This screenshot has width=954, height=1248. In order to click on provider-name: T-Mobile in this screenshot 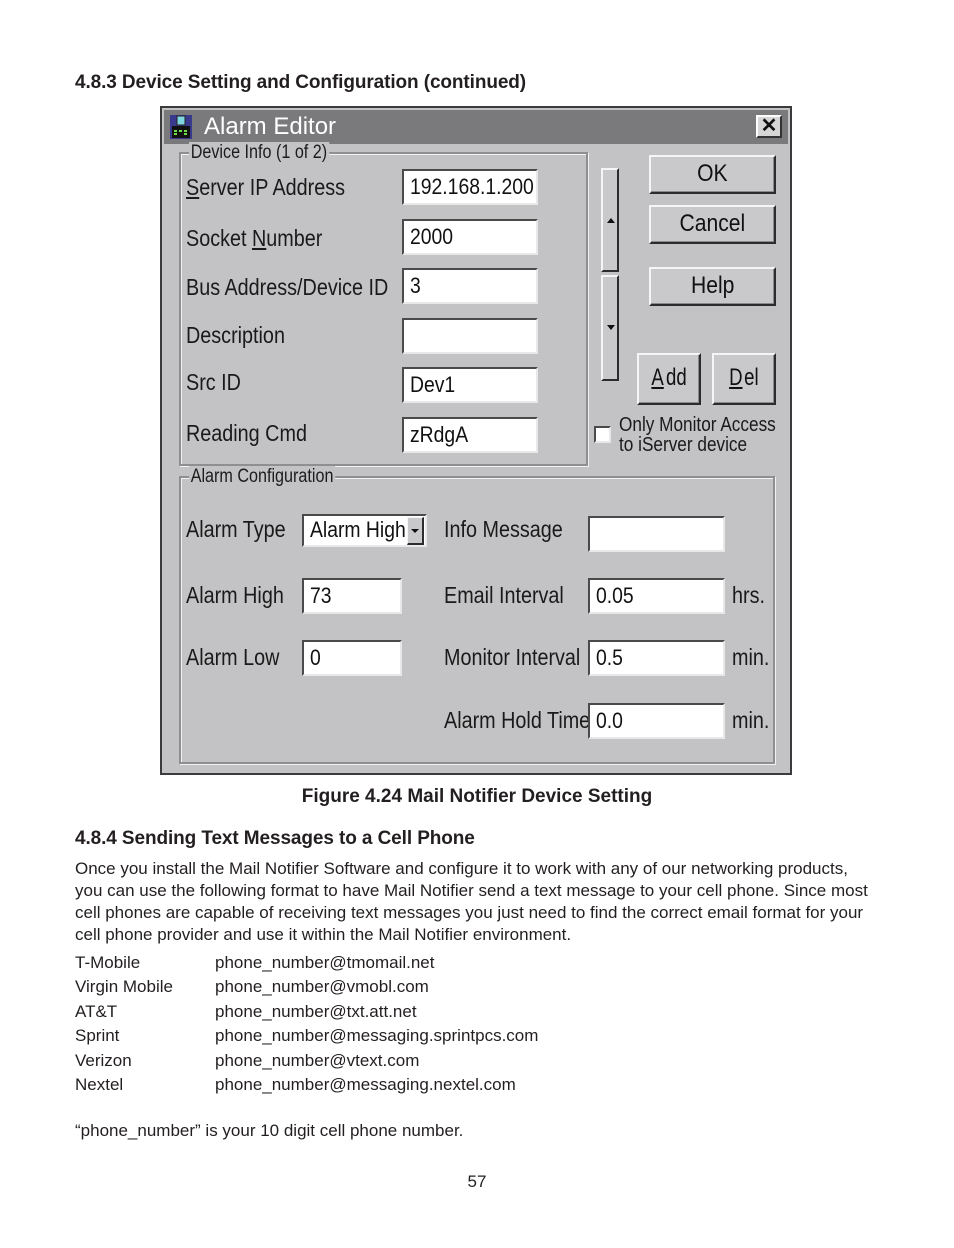, I will do `click(108, 962)`.